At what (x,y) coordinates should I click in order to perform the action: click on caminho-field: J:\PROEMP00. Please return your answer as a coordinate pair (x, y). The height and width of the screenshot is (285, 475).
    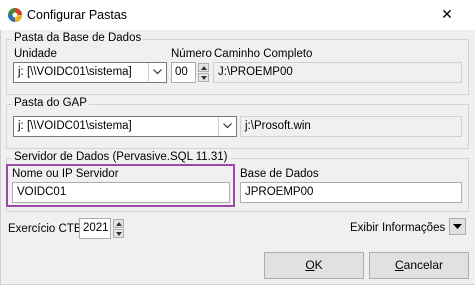
    Looking at the image, I should click on (337, 72).